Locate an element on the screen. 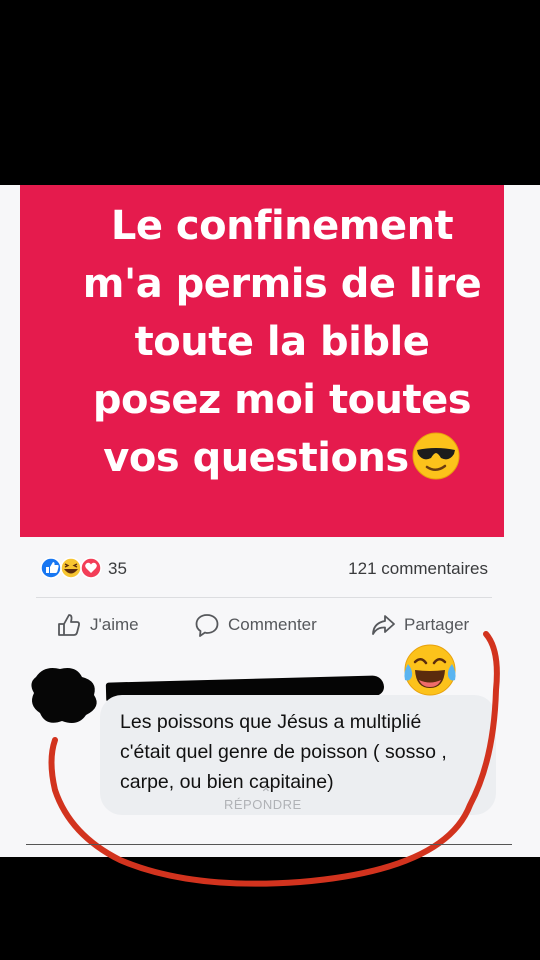 This screenshot has width=540, height=960. haha-icon is located at coordinates (71, 568).